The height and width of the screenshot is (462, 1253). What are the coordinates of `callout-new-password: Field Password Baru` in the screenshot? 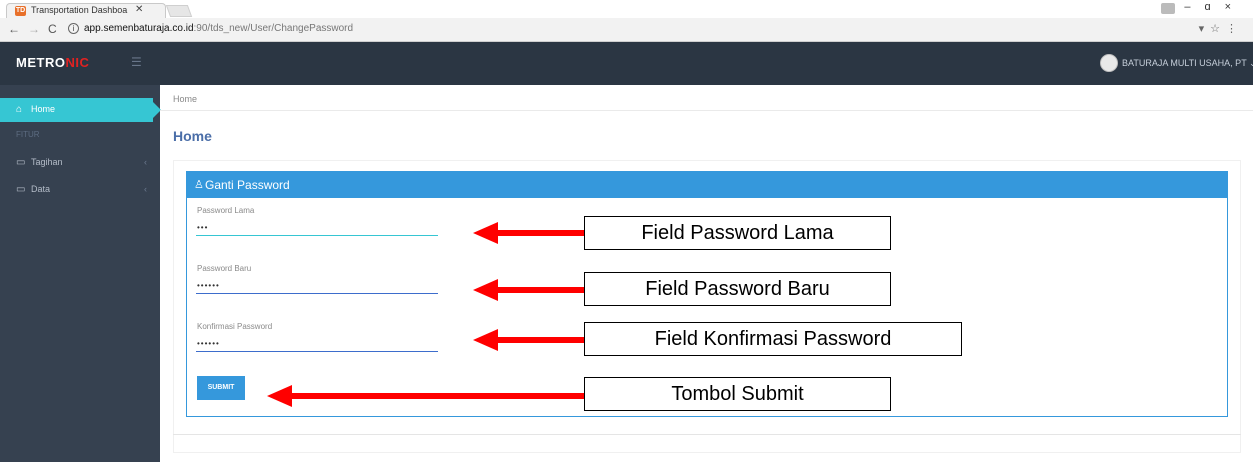 It's located at (737, 289).